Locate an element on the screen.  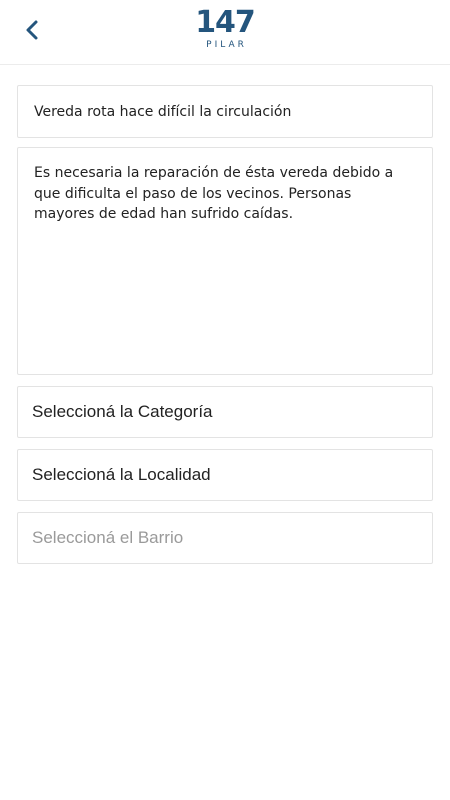
title-input: Vereda rota hace difícil la circulación is located at coordinates (225, 111).